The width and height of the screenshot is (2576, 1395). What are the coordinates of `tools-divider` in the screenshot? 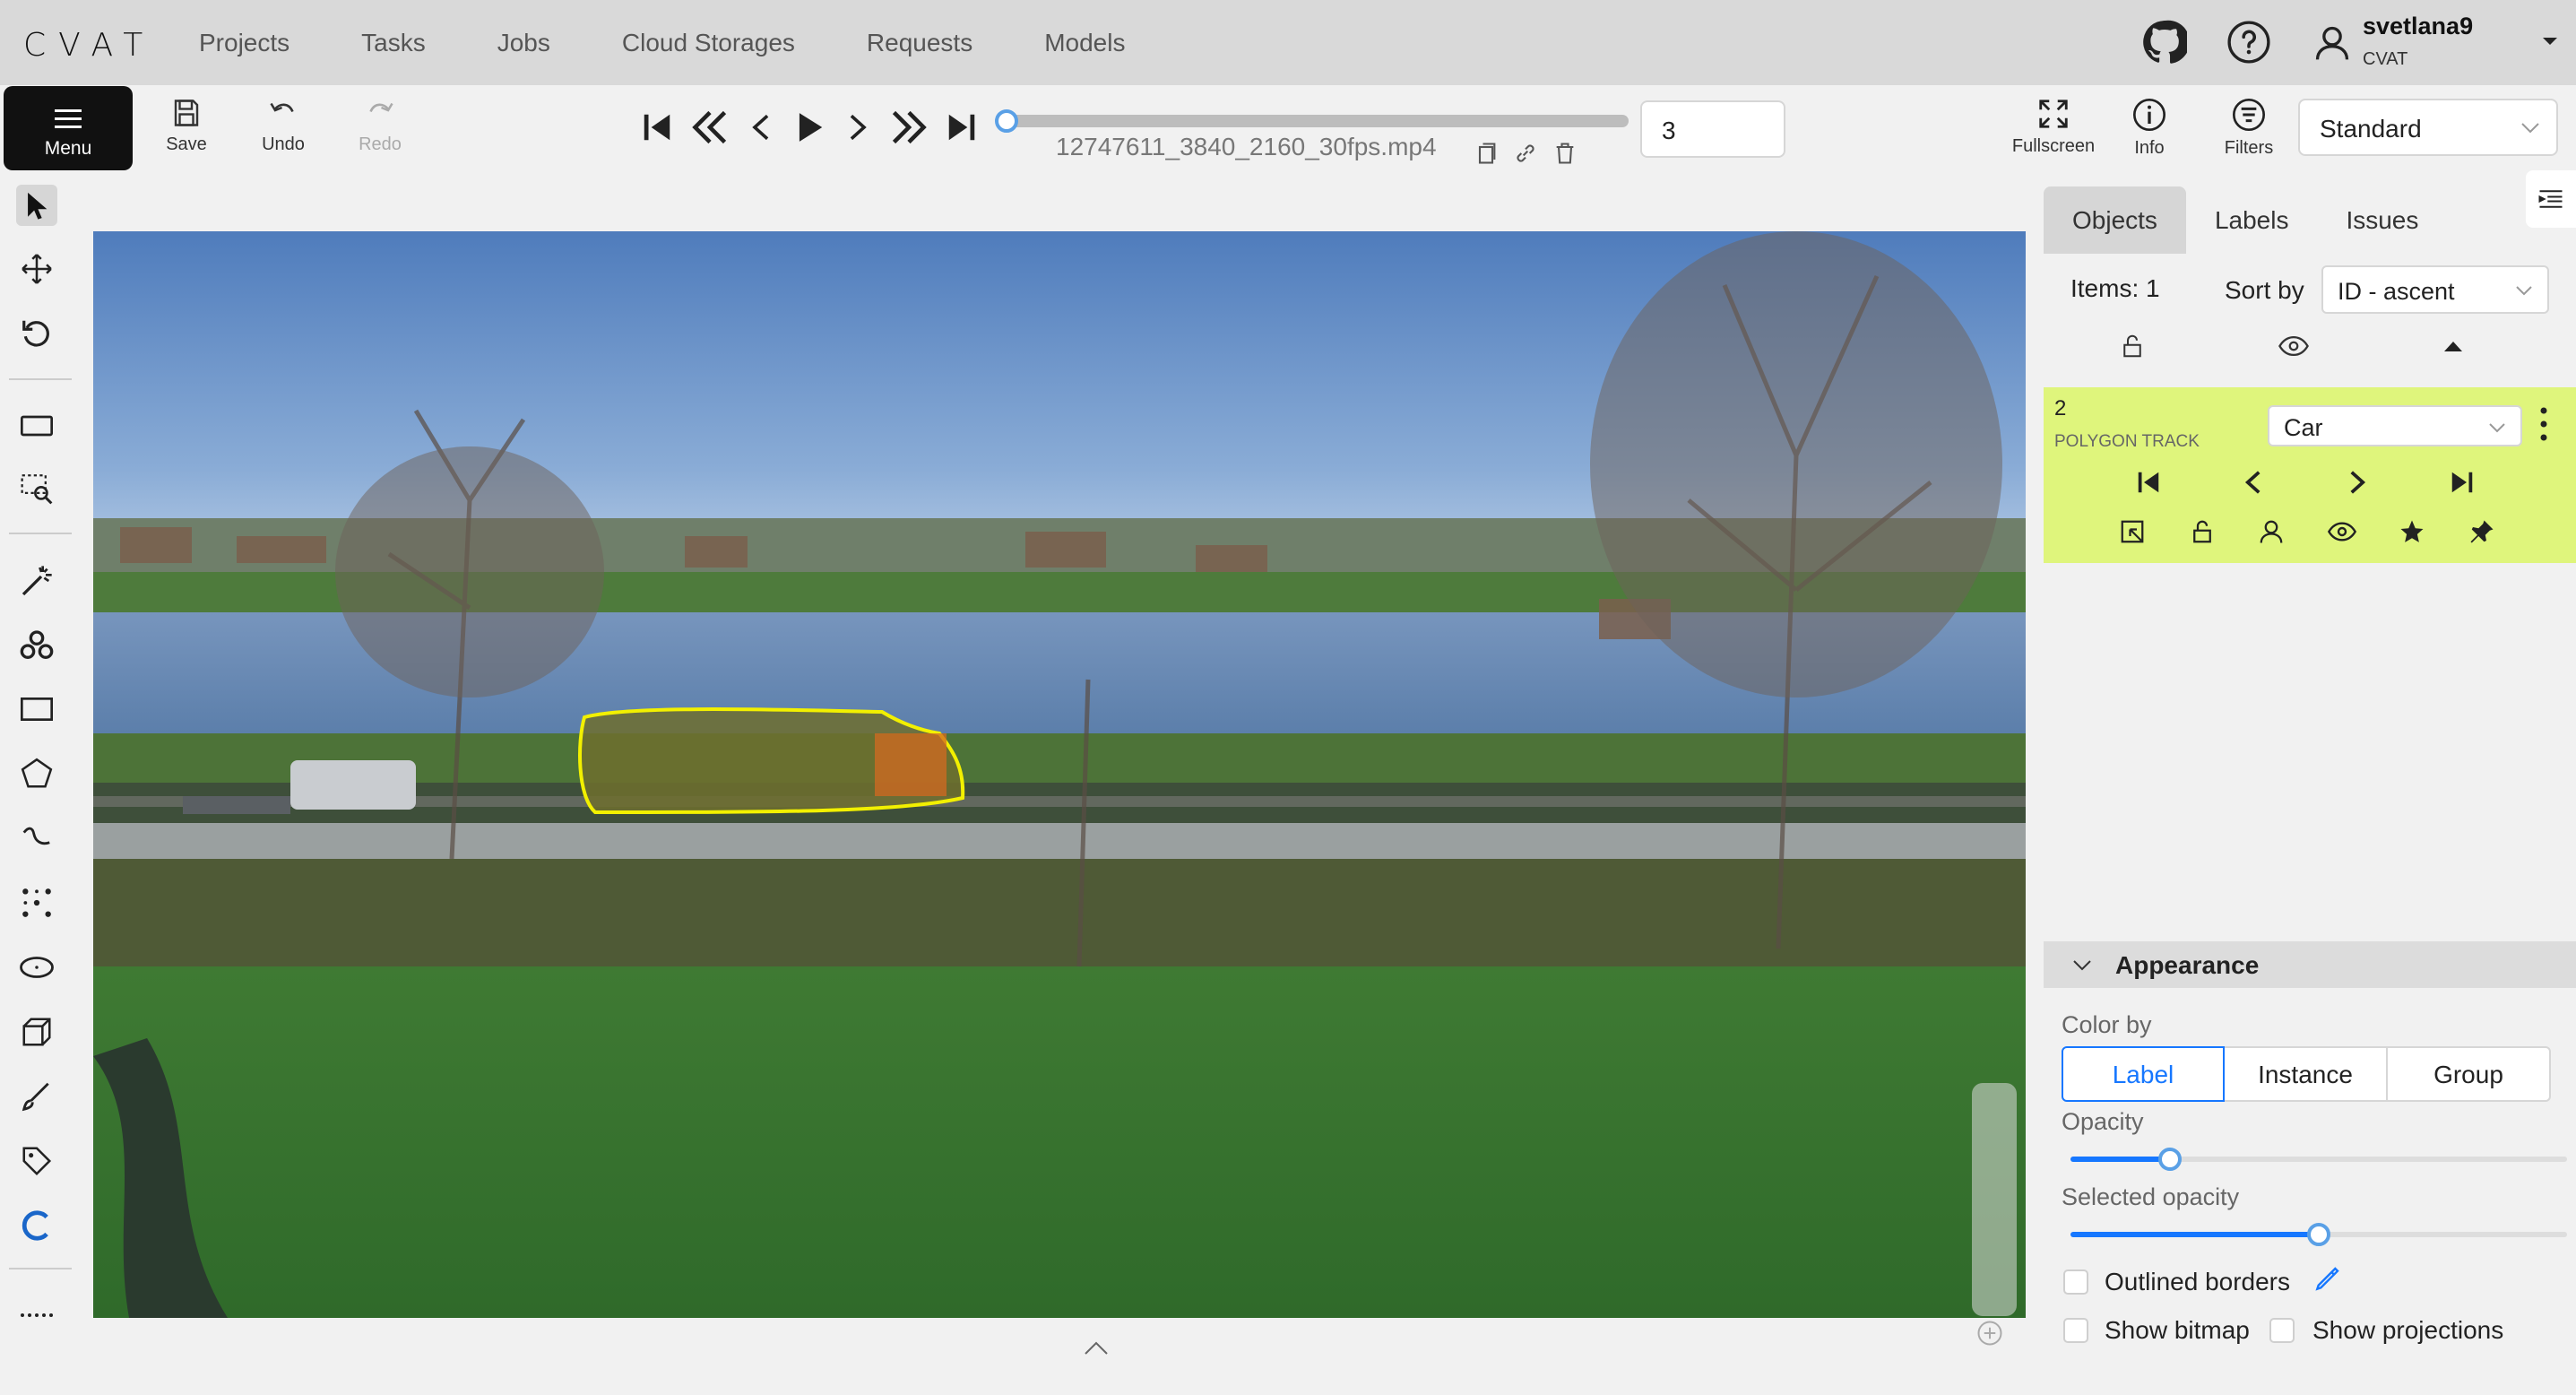 It's located at (40, 1268).